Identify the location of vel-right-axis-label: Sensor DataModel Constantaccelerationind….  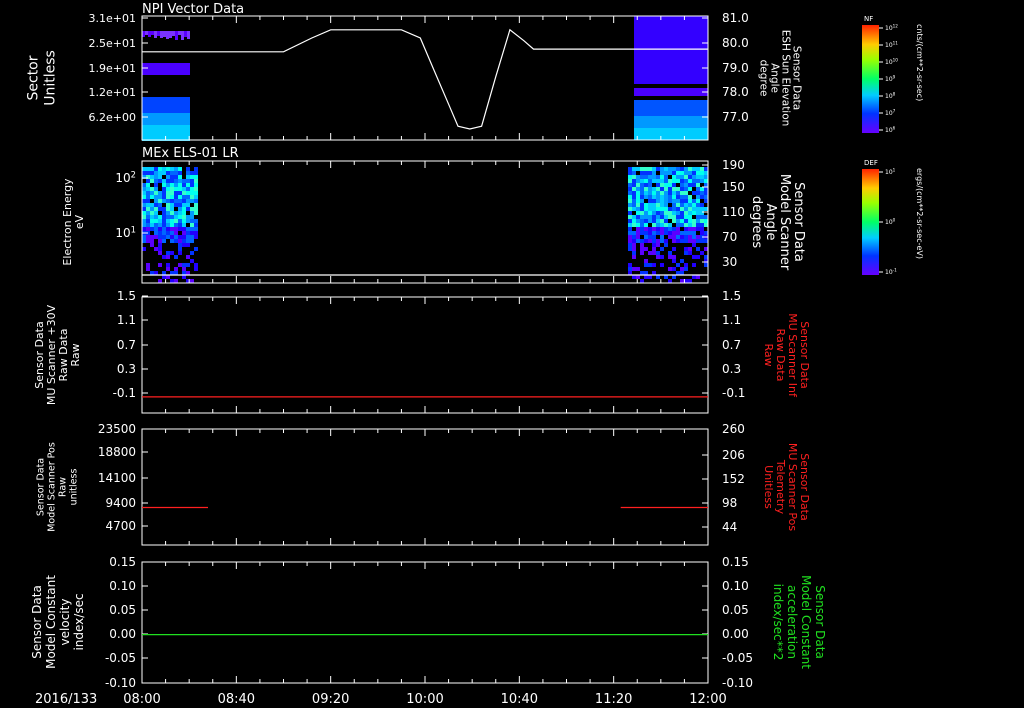
(799, 622).